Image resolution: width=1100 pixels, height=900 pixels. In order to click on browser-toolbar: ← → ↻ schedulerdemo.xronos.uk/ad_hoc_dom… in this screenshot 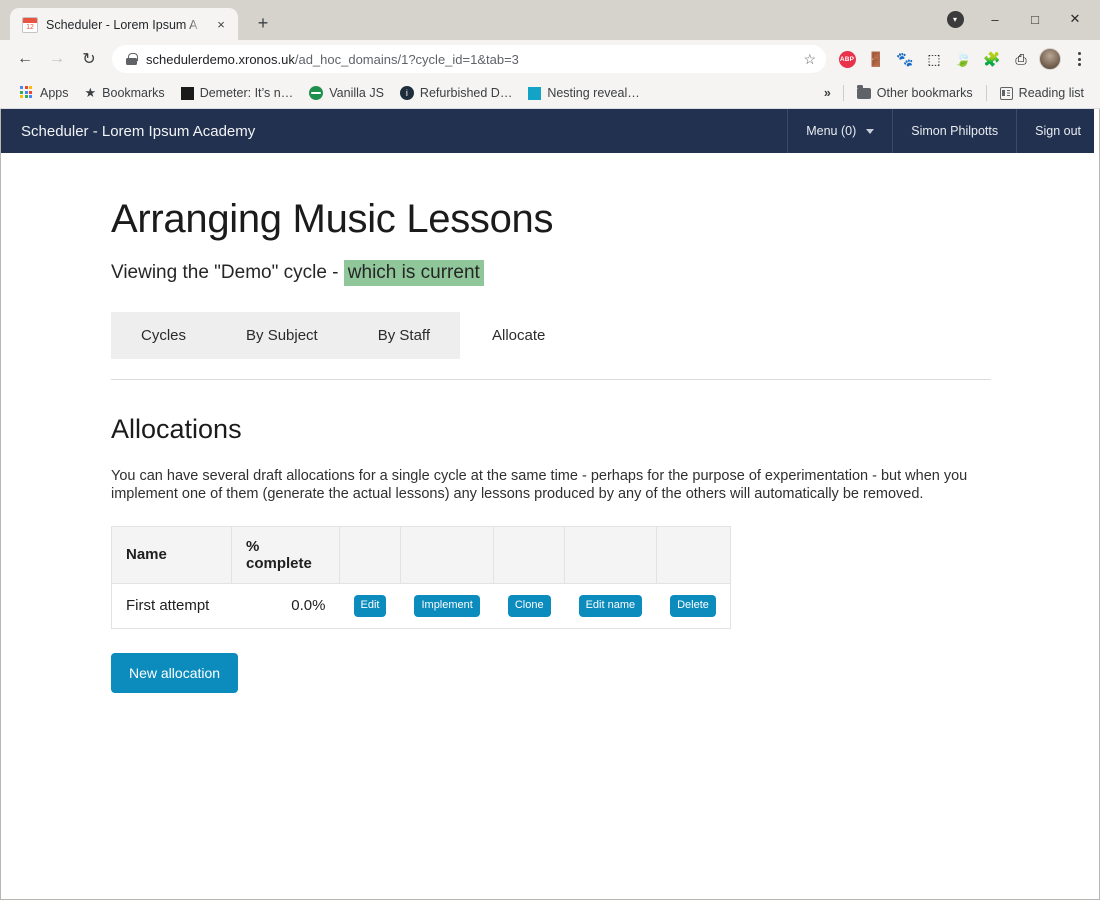, I will do `click(550, 59)`.